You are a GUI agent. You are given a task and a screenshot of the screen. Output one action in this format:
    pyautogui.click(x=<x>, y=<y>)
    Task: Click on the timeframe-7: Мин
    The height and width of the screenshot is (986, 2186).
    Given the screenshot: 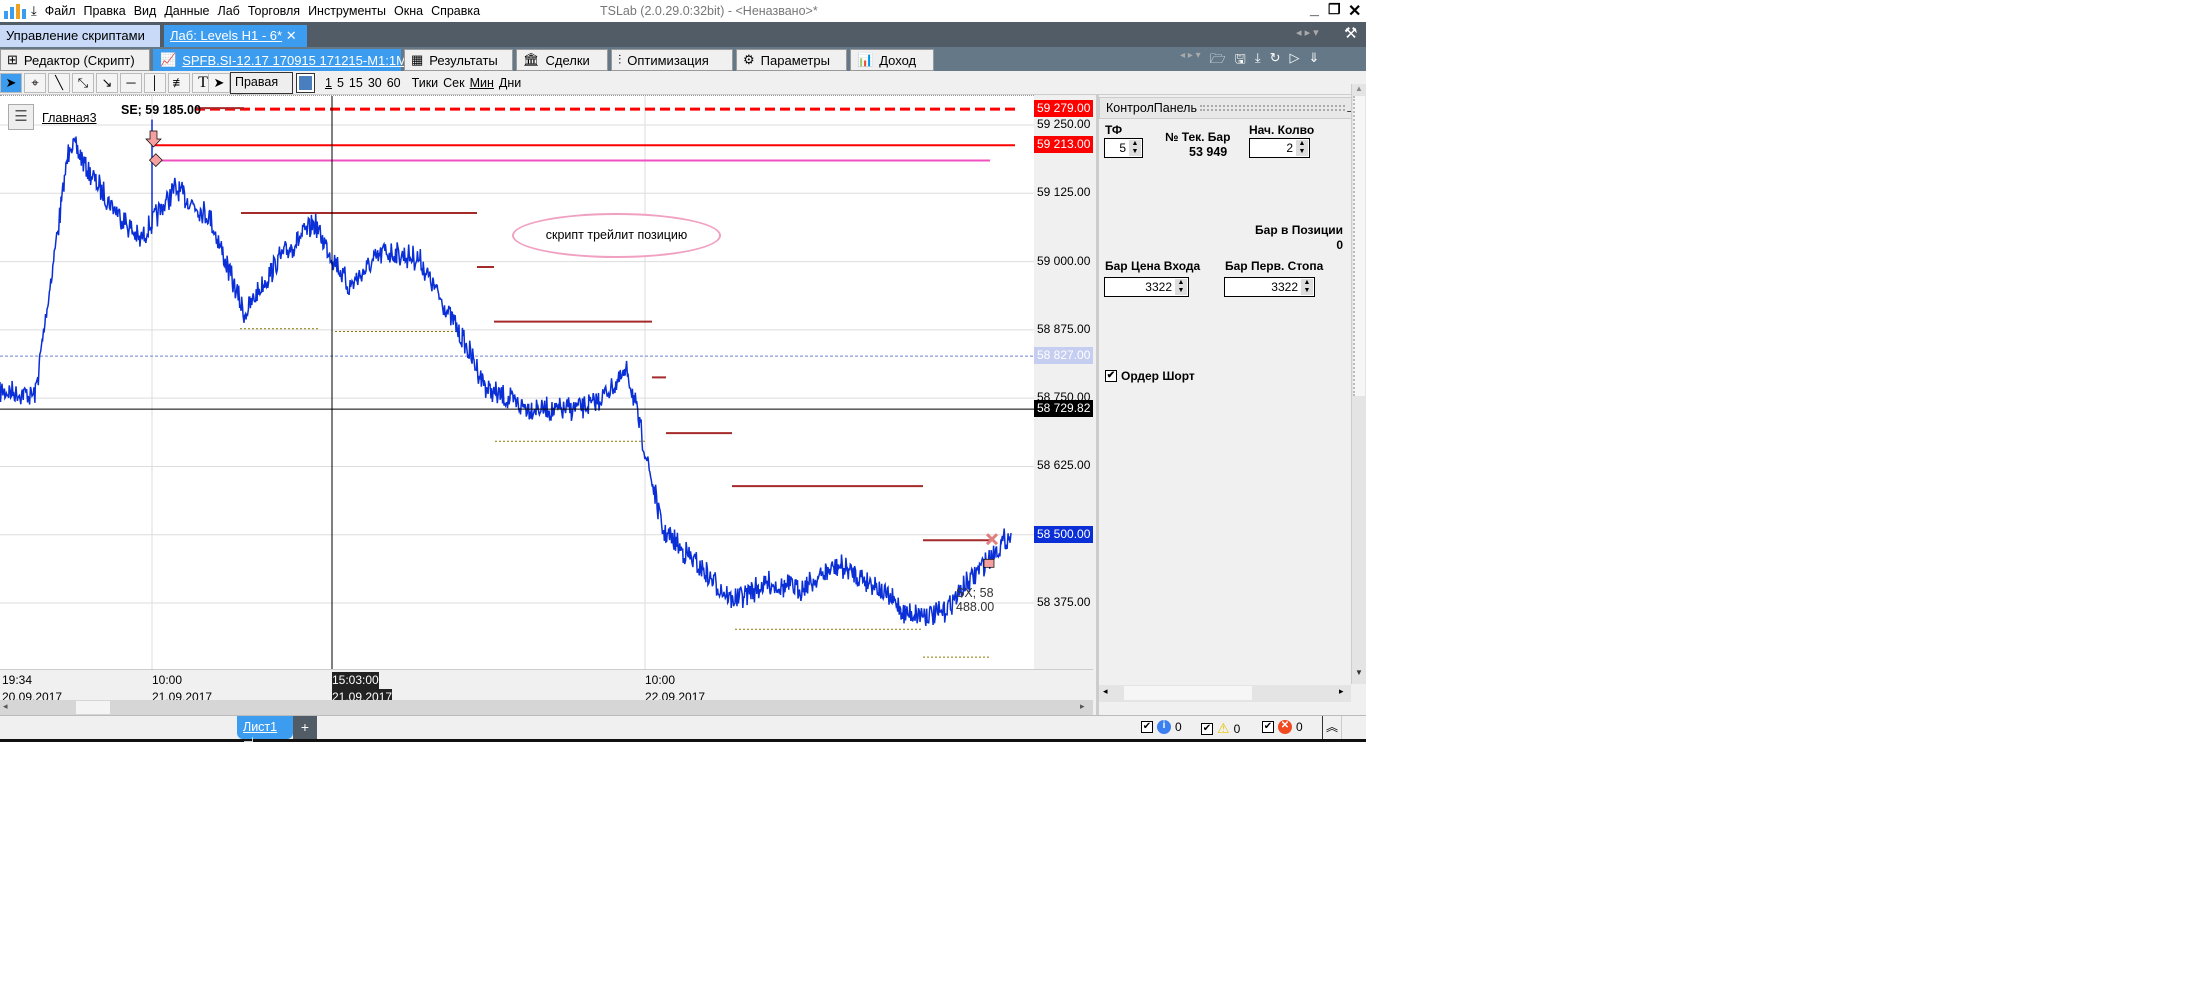 What is the action you would take?
    pyautogui.click(x=482, y=83)
    